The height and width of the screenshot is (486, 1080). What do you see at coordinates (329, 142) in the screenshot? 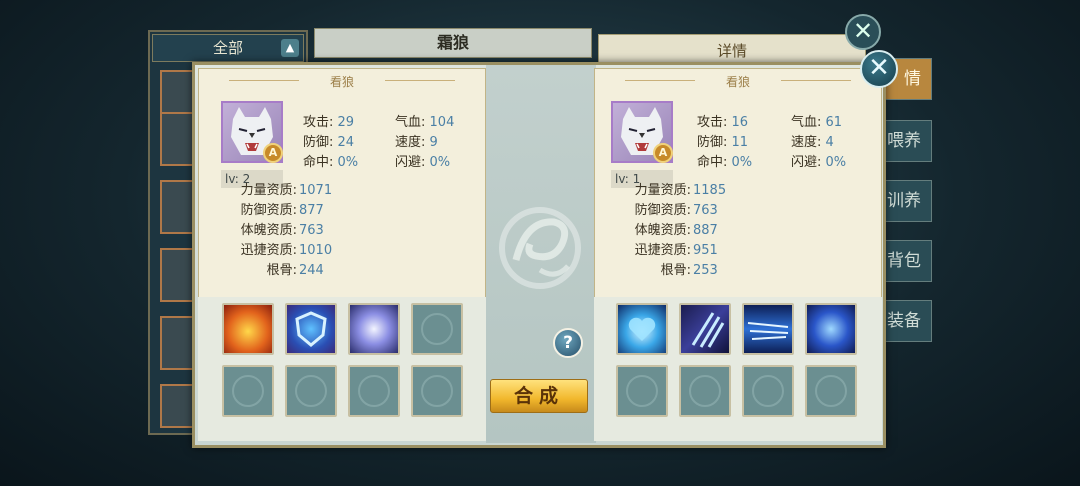
I see `stat-defense: 防御: 24` at bounding box center [329, 142].